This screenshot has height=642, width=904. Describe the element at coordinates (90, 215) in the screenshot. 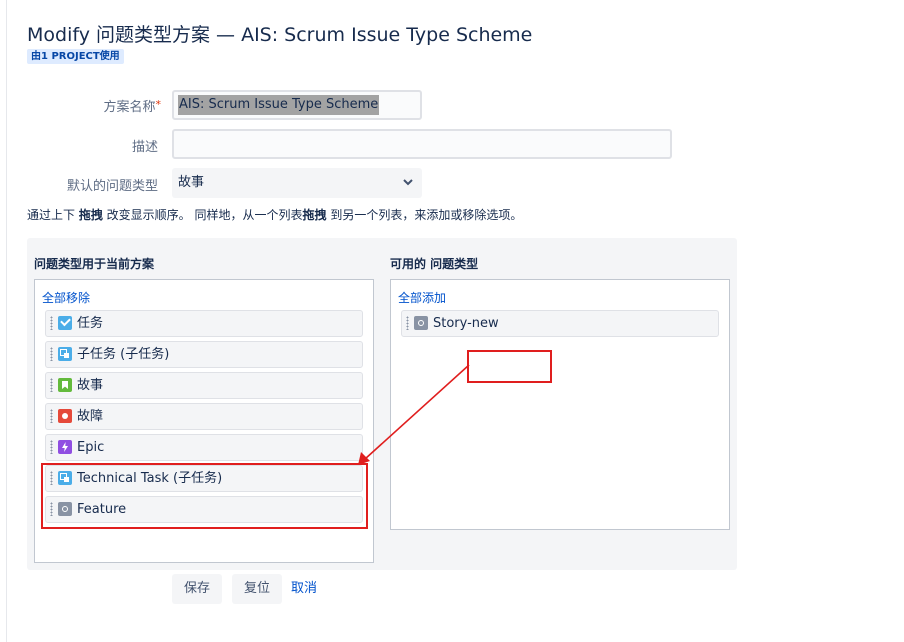

I see `instr-bold1: 拖拽` at that location.